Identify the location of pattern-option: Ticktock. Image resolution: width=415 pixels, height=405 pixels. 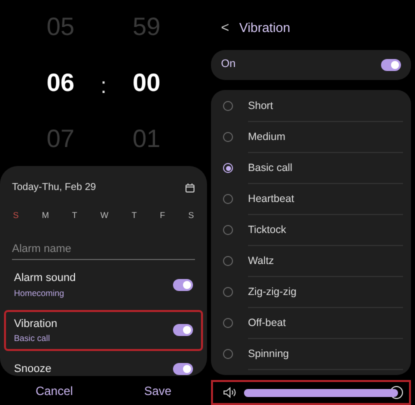
(325, 230).